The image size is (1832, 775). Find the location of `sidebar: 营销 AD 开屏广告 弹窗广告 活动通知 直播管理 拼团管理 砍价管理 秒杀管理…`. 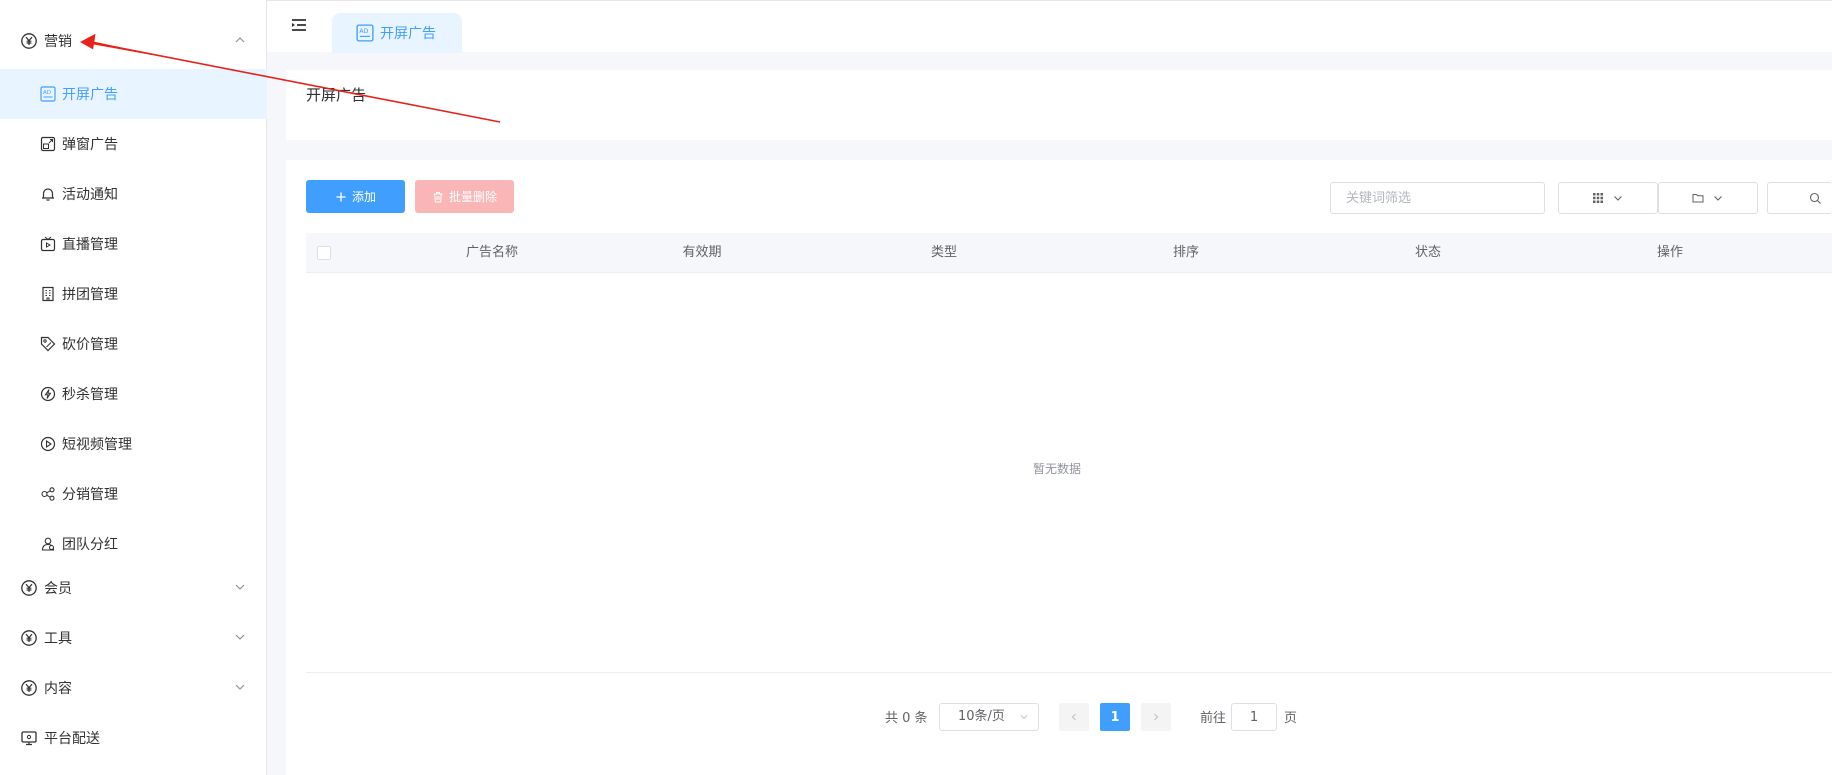

sidebar: 营销 AD 开屏广告 弹窗广告 活动通知 直播管理 拼团管理 砍价管理 秒杀管理… is located at coordinates (133, 387).